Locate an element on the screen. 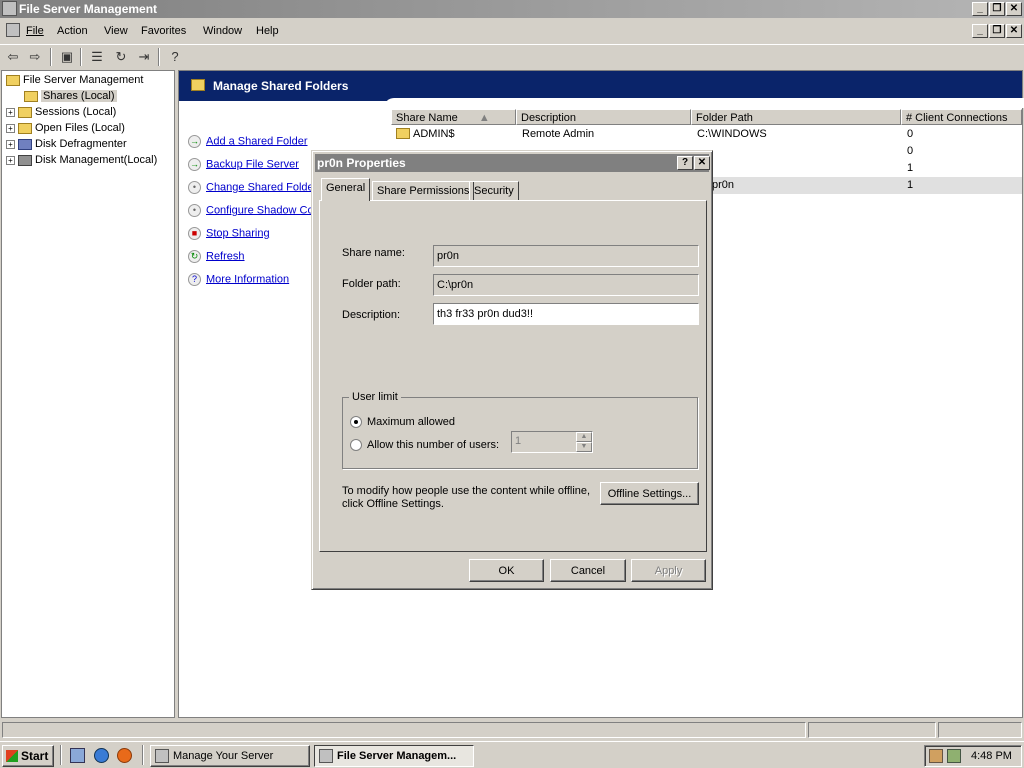  sort-ascending-icon: ▲ is located at coordinates (484, 118).